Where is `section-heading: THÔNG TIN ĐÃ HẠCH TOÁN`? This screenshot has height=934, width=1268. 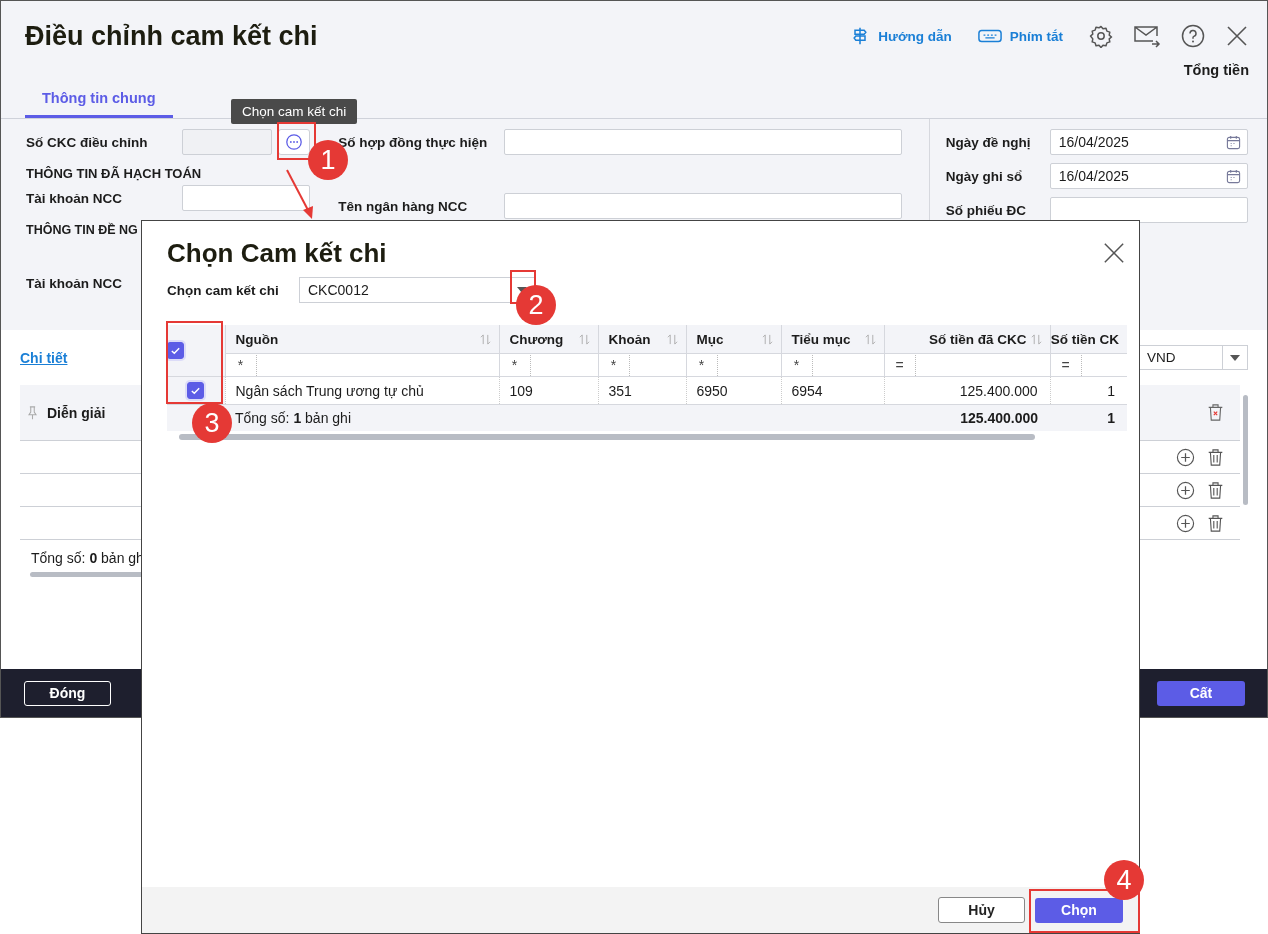 section-heading: THÔNG TIN ĐÃ HẠCH TOÁN is located at coordinates (114, 174).